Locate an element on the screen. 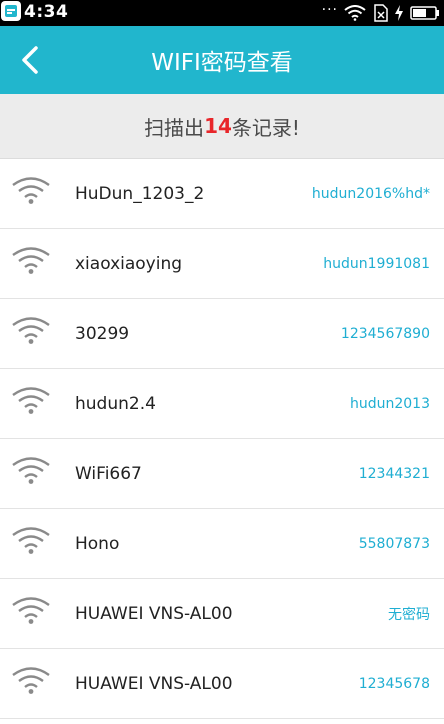 The height and width of the screenshot is (724, 444). wifi-row: Hono 55807873 is located at coordinates (222, 544).